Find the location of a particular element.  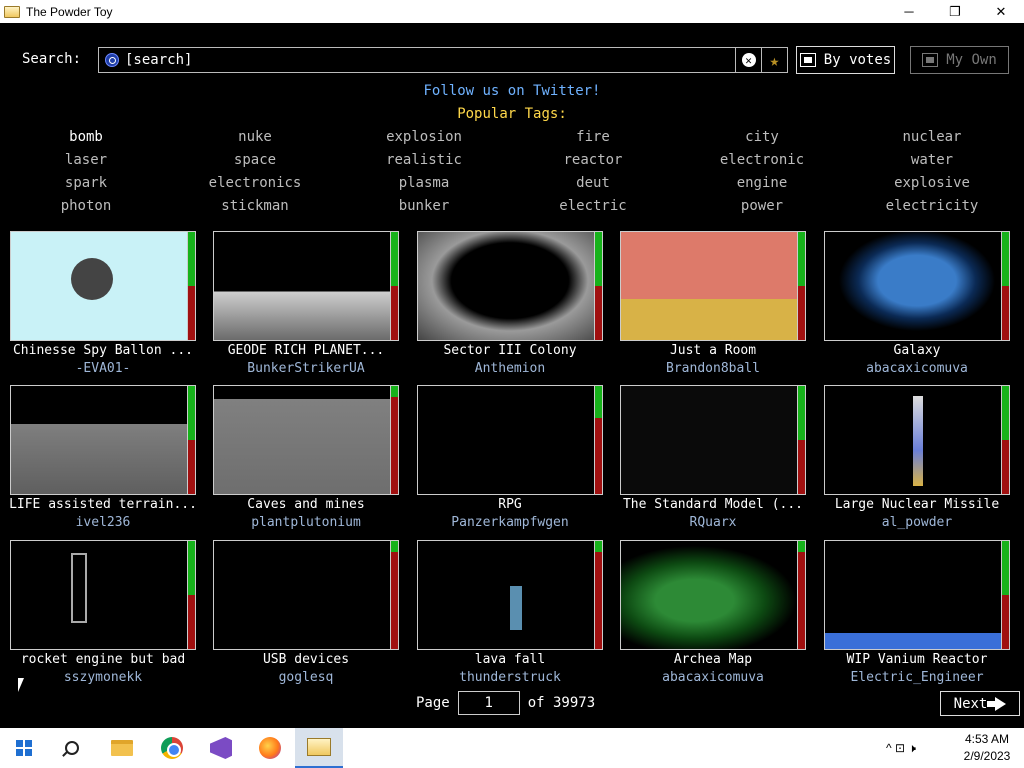

tag-engine: engine is located at coordinates (762, 183).